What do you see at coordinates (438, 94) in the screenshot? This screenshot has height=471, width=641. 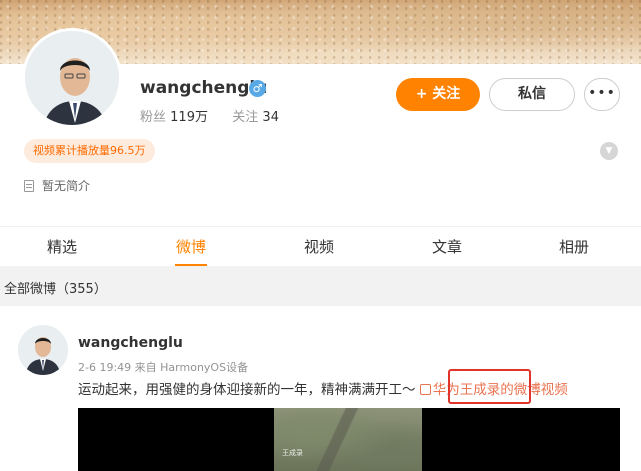 I see `follow-button: + 关注` at bounding box center [438, 94].